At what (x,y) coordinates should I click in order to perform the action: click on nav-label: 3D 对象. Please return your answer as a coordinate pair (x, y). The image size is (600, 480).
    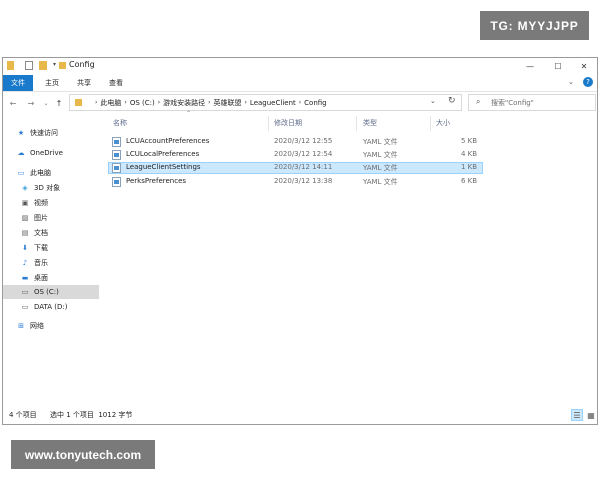
    Looking at the image, I should click on (47, 188).